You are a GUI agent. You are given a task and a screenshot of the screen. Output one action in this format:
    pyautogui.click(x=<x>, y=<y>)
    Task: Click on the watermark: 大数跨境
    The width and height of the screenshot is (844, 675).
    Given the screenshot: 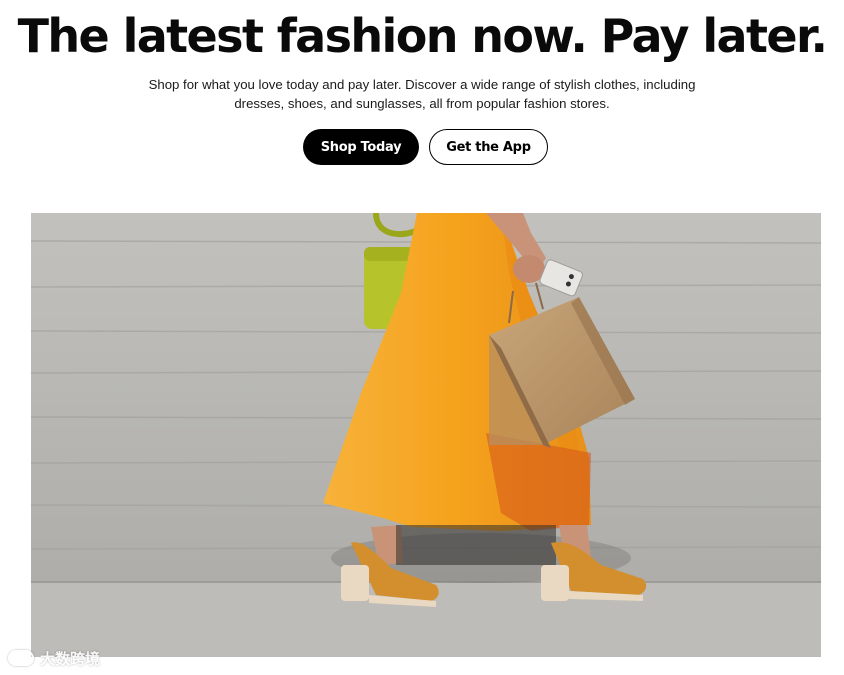 What is the action you would take?
    pyautogui.click(x=54, y=658)
    